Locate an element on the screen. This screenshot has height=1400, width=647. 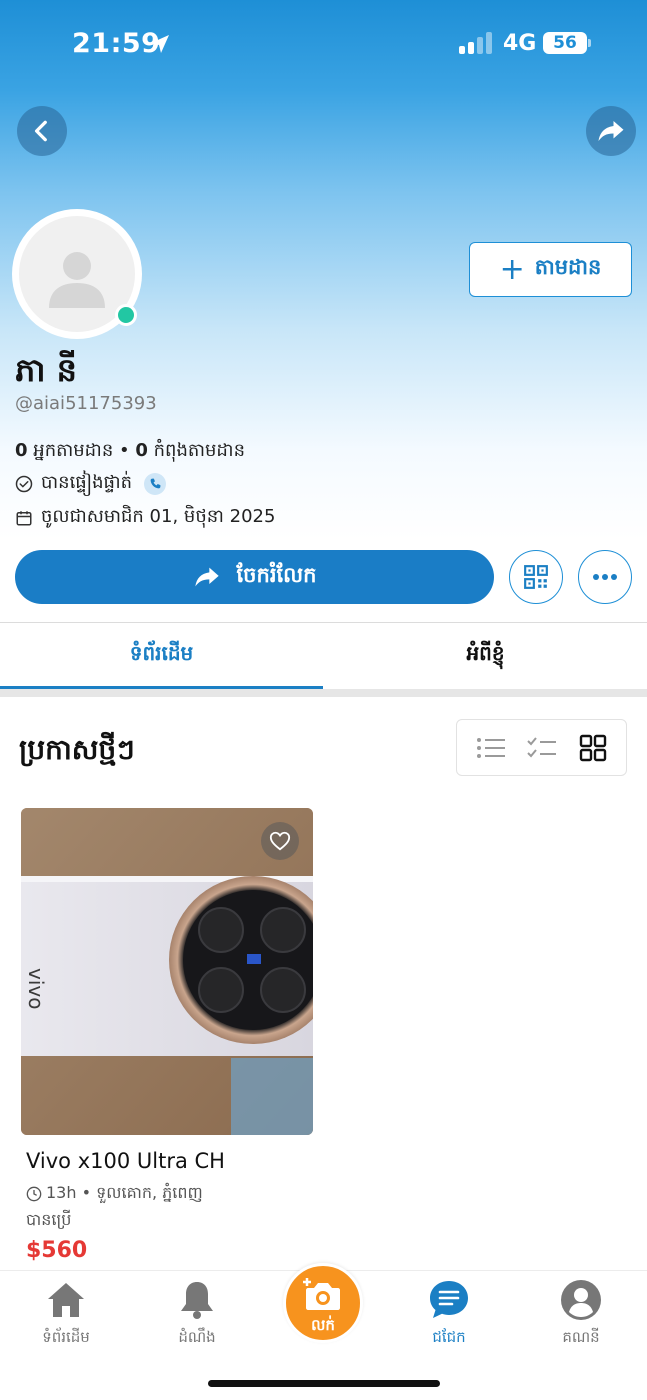
location-arrow-icon is located at coordinates (160, 44).